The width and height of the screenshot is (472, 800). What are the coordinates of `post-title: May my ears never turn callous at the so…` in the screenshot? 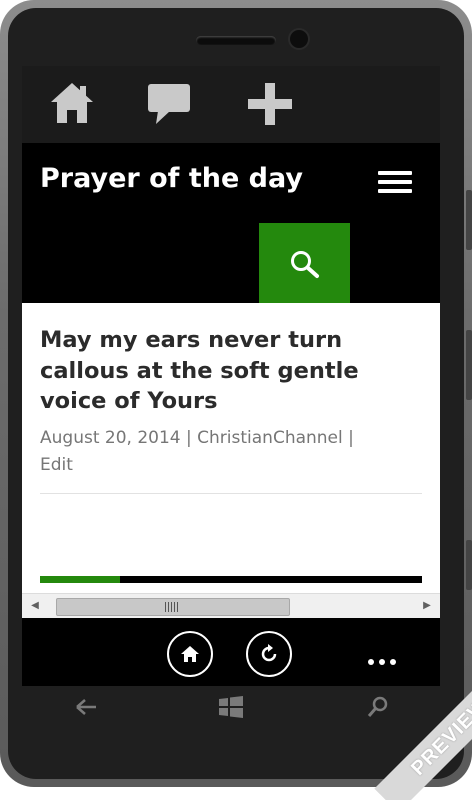 It's located at (230, 371).